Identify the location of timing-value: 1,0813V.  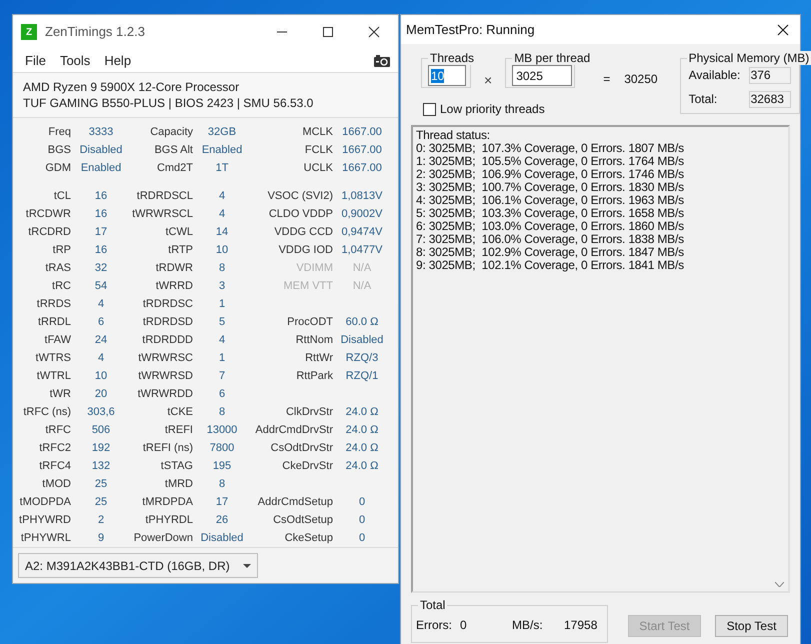
(362, 196).